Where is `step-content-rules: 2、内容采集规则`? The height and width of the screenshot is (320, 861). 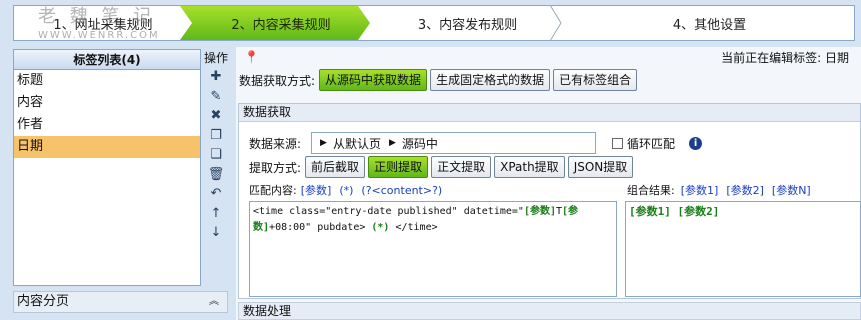
step-content-rules: 2、内容采集规则 is located at coordinates (275, 23).